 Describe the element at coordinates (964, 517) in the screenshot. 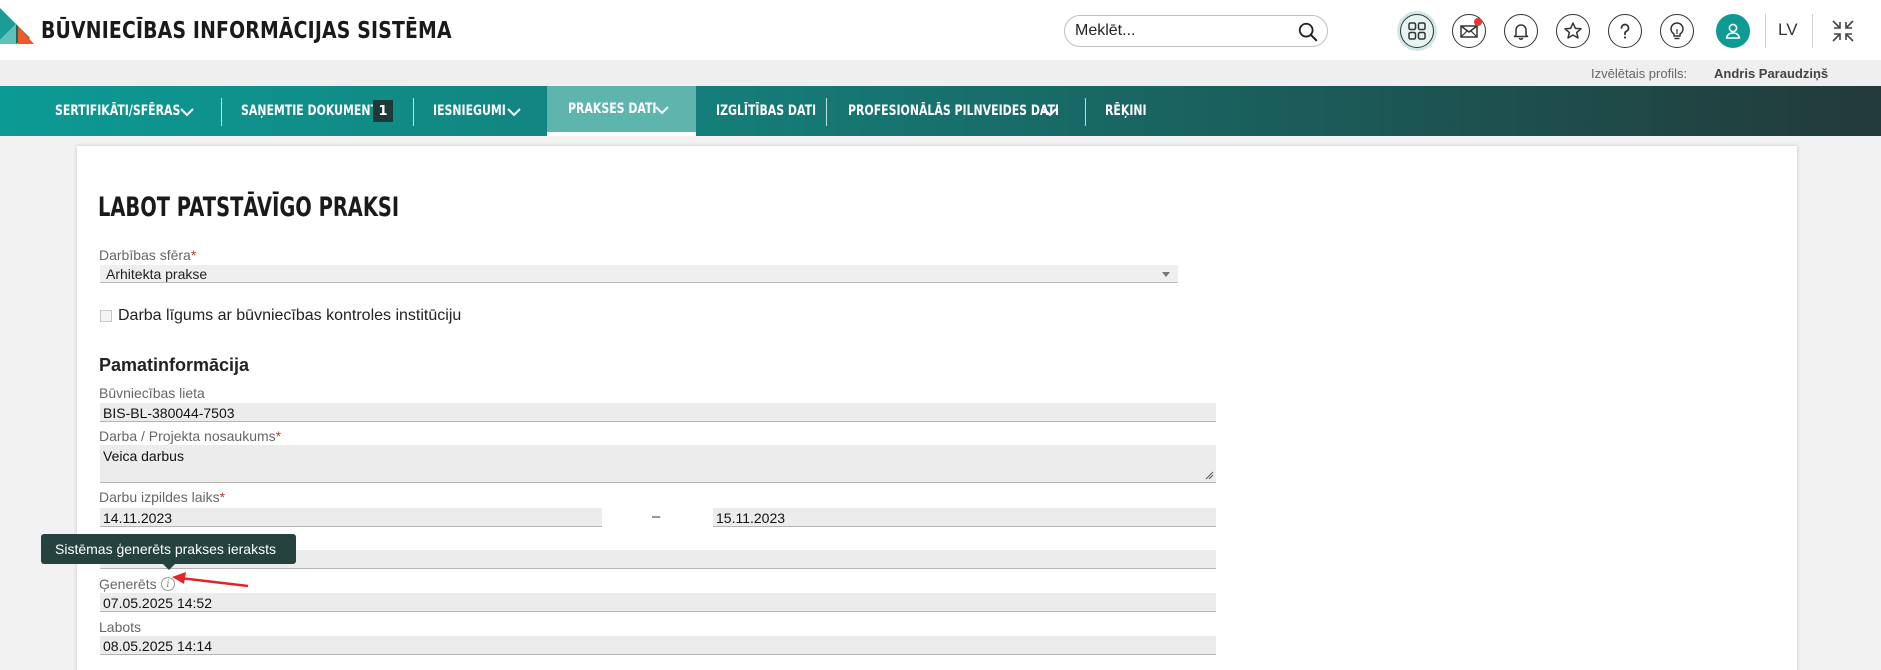

I see `period-to-field: 15.11.2023` at that location.